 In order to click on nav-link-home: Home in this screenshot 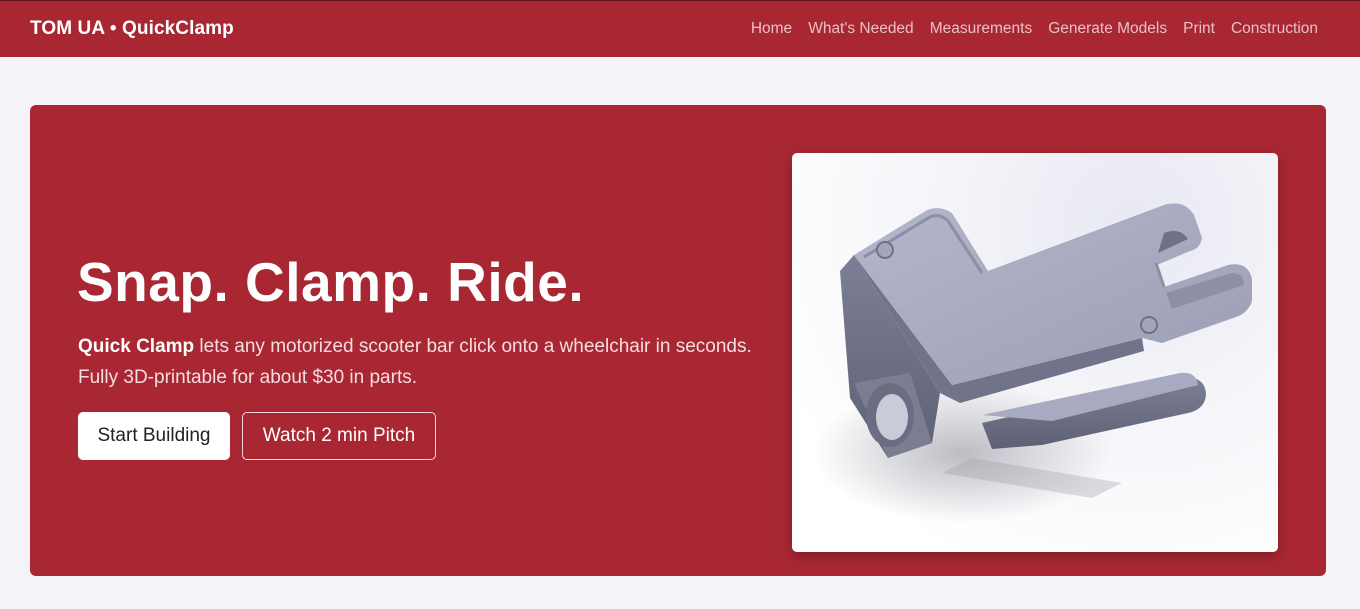, I will do `click(771, 29)`.